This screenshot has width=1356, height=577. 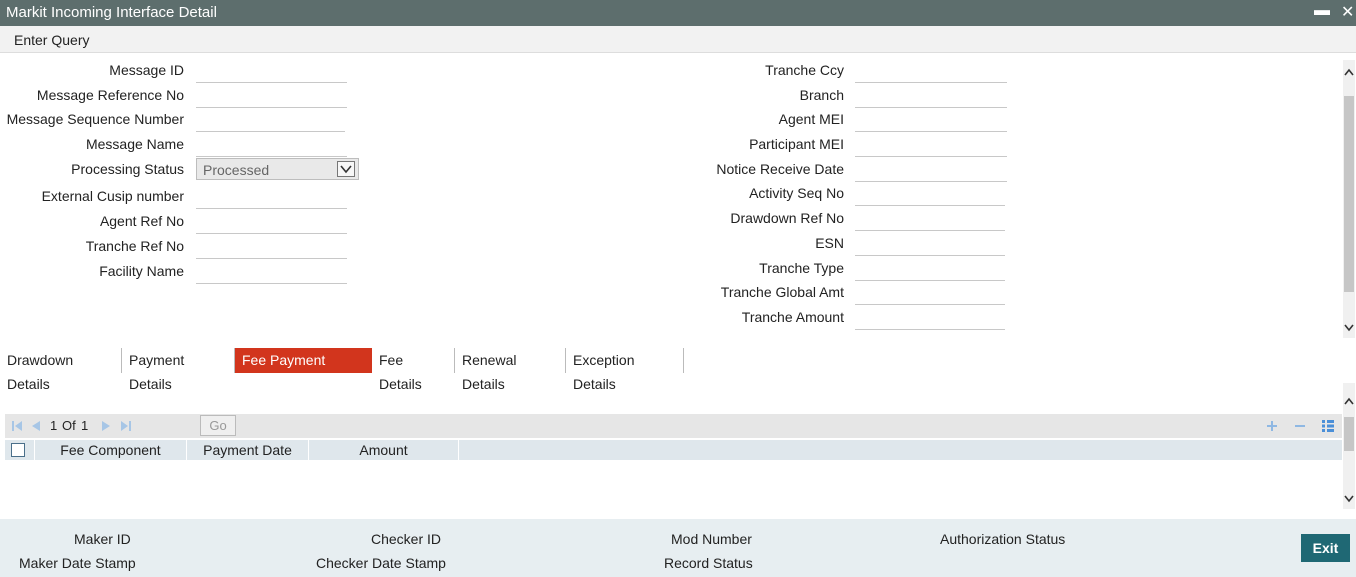 I want to click on last-page-icon, so click(x=126, y=426).